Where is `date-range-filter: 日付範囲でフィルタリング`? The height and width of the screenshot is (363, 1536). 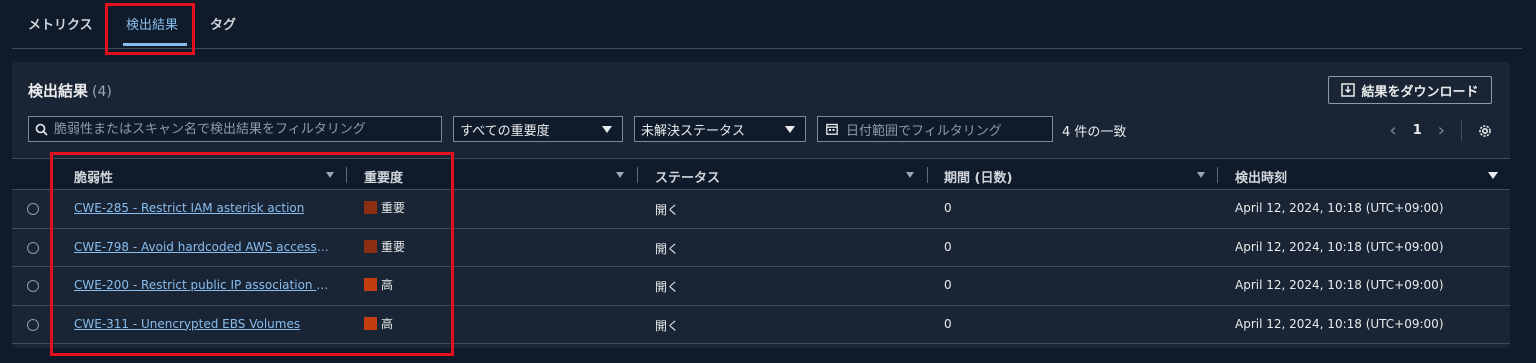 date-range-filter: 日付範囲でフィルタリング is located at coordinates (935, 129).